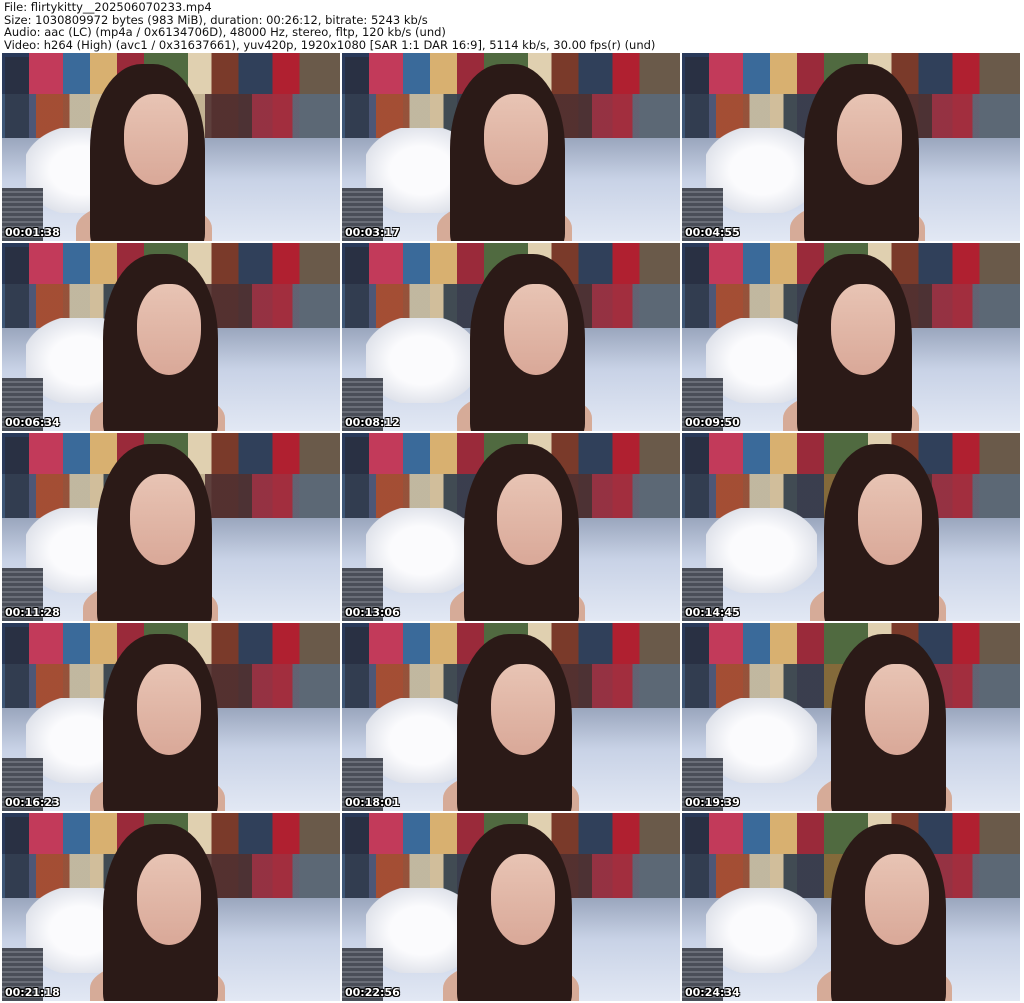 Image resolution: width=1024 pixels, height=1003 pixels. I want to click on thumbnail-timestamp: 00:16:23, so click(32, 802).